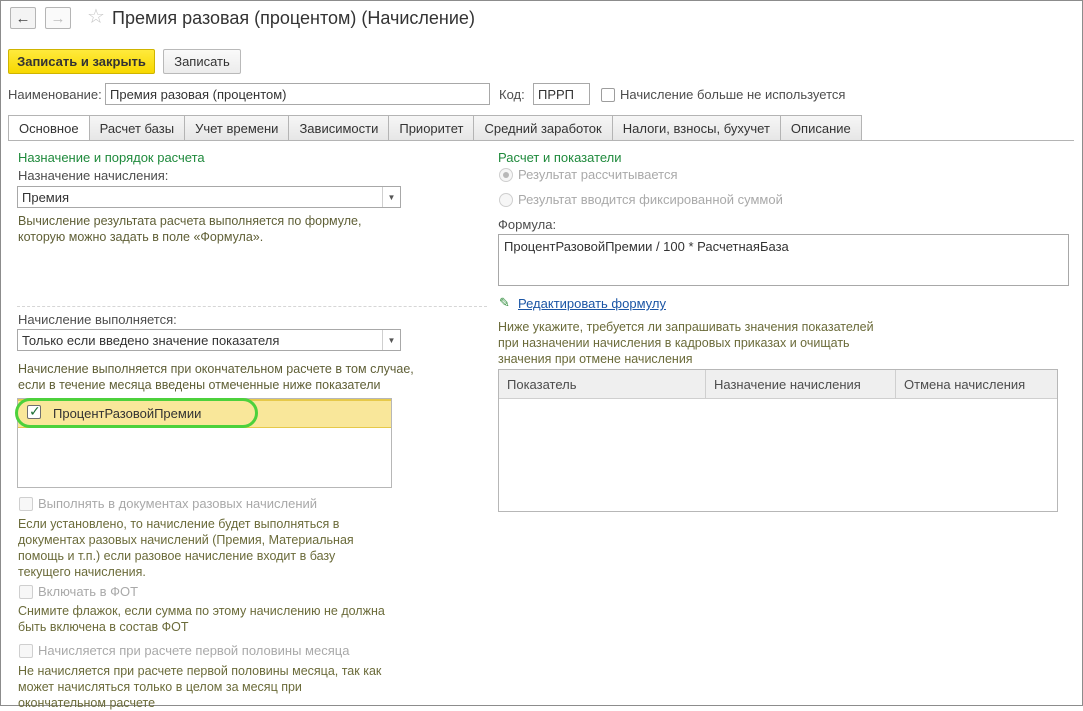  Describe the element at coordinates (209, 197) in the screenshot. I see `purpose-select: Премия ▼` at that location.